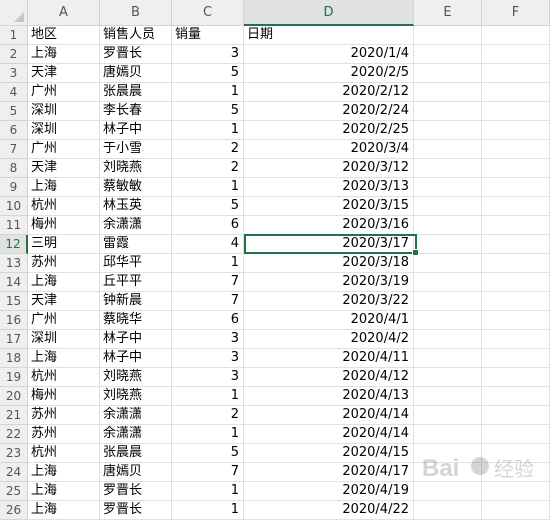 This screenshot has width=550, height=520. Describe the element at coordinates (14, 301) in the screenshot. I see `row-header-15: 15` at that location.